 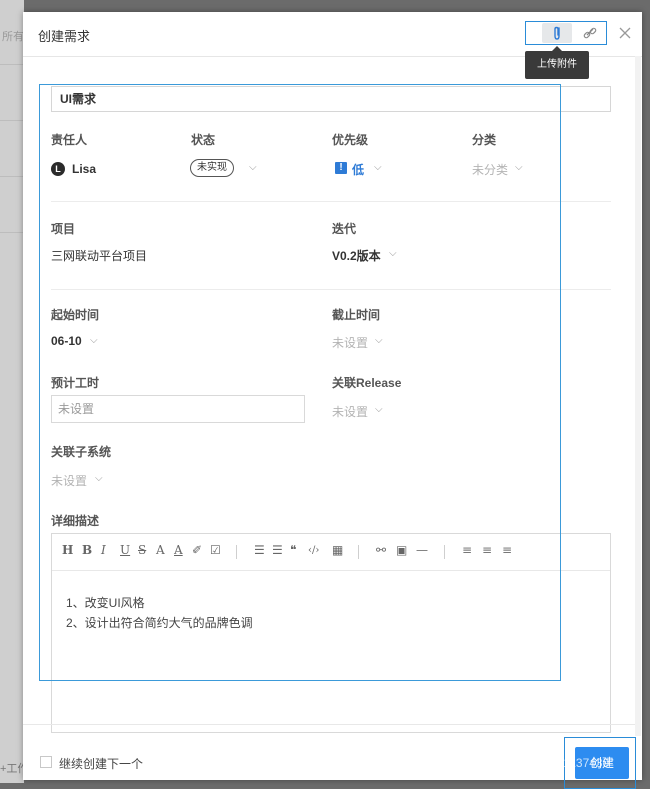 What do you see at coordinates (293, 550) in the screenshot?
I see `quote-icon: ❝` at bounding box center [293, 550].